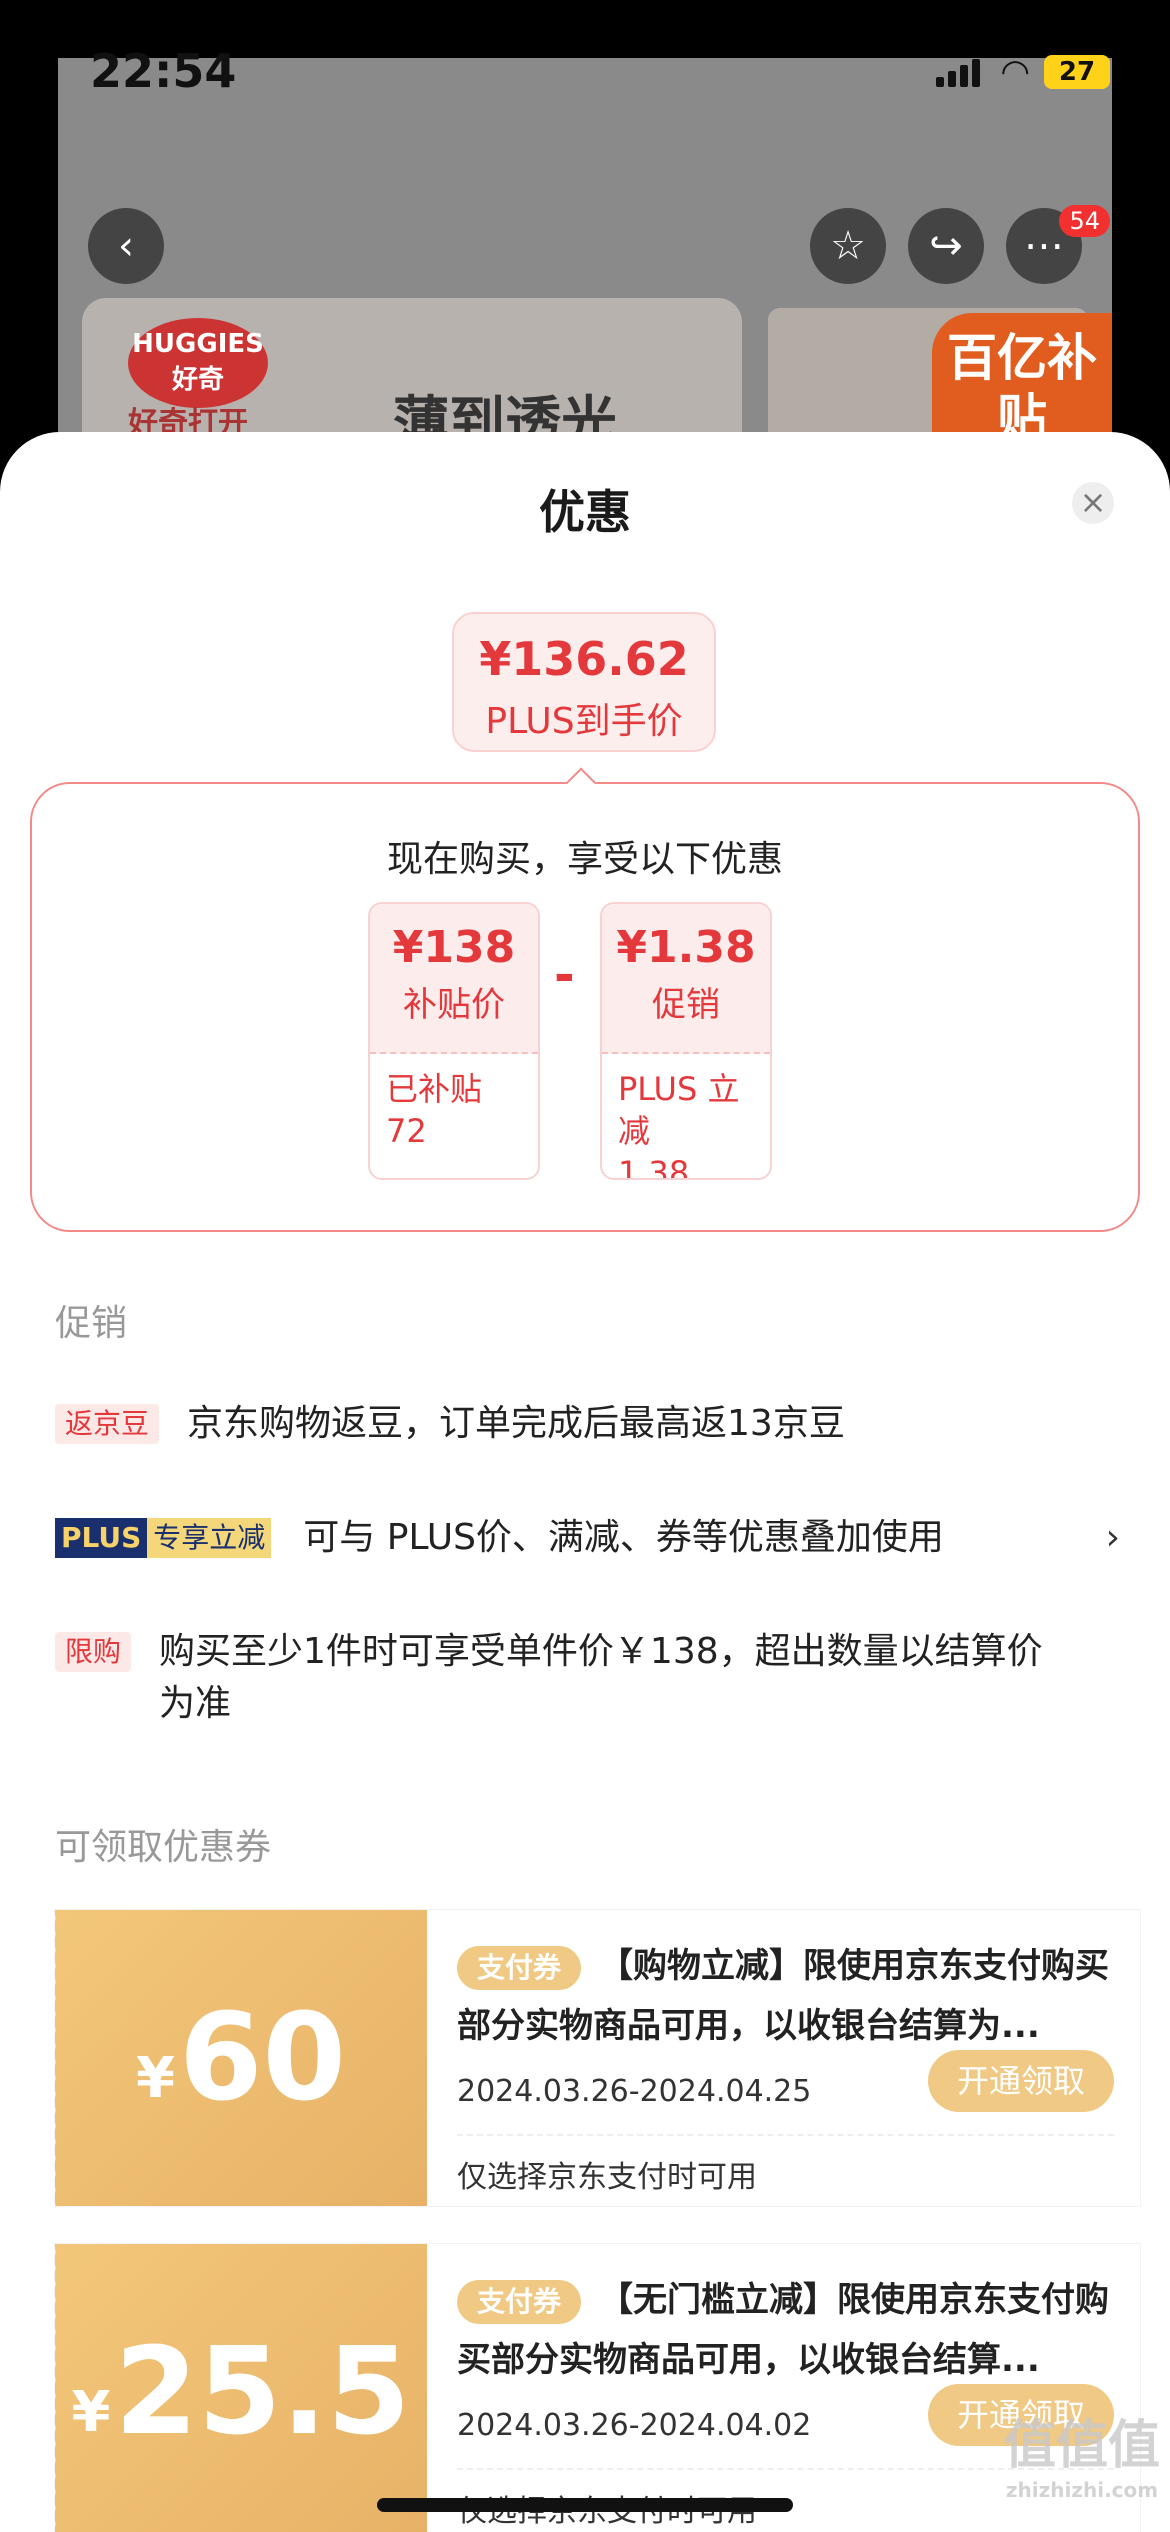  I want to click on favorite-button: ☆, so click(848, 246).